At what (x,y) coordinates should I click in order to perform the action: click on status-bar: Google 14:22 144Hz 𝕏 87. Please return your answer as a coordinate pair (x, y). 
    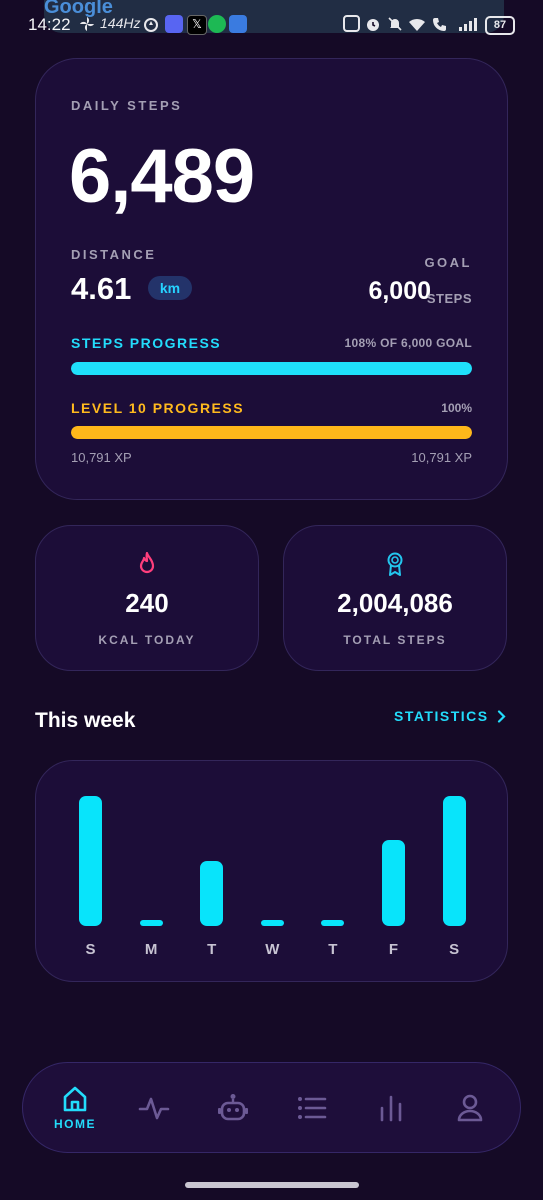
    Looking at the image, I should click on (271, 25).